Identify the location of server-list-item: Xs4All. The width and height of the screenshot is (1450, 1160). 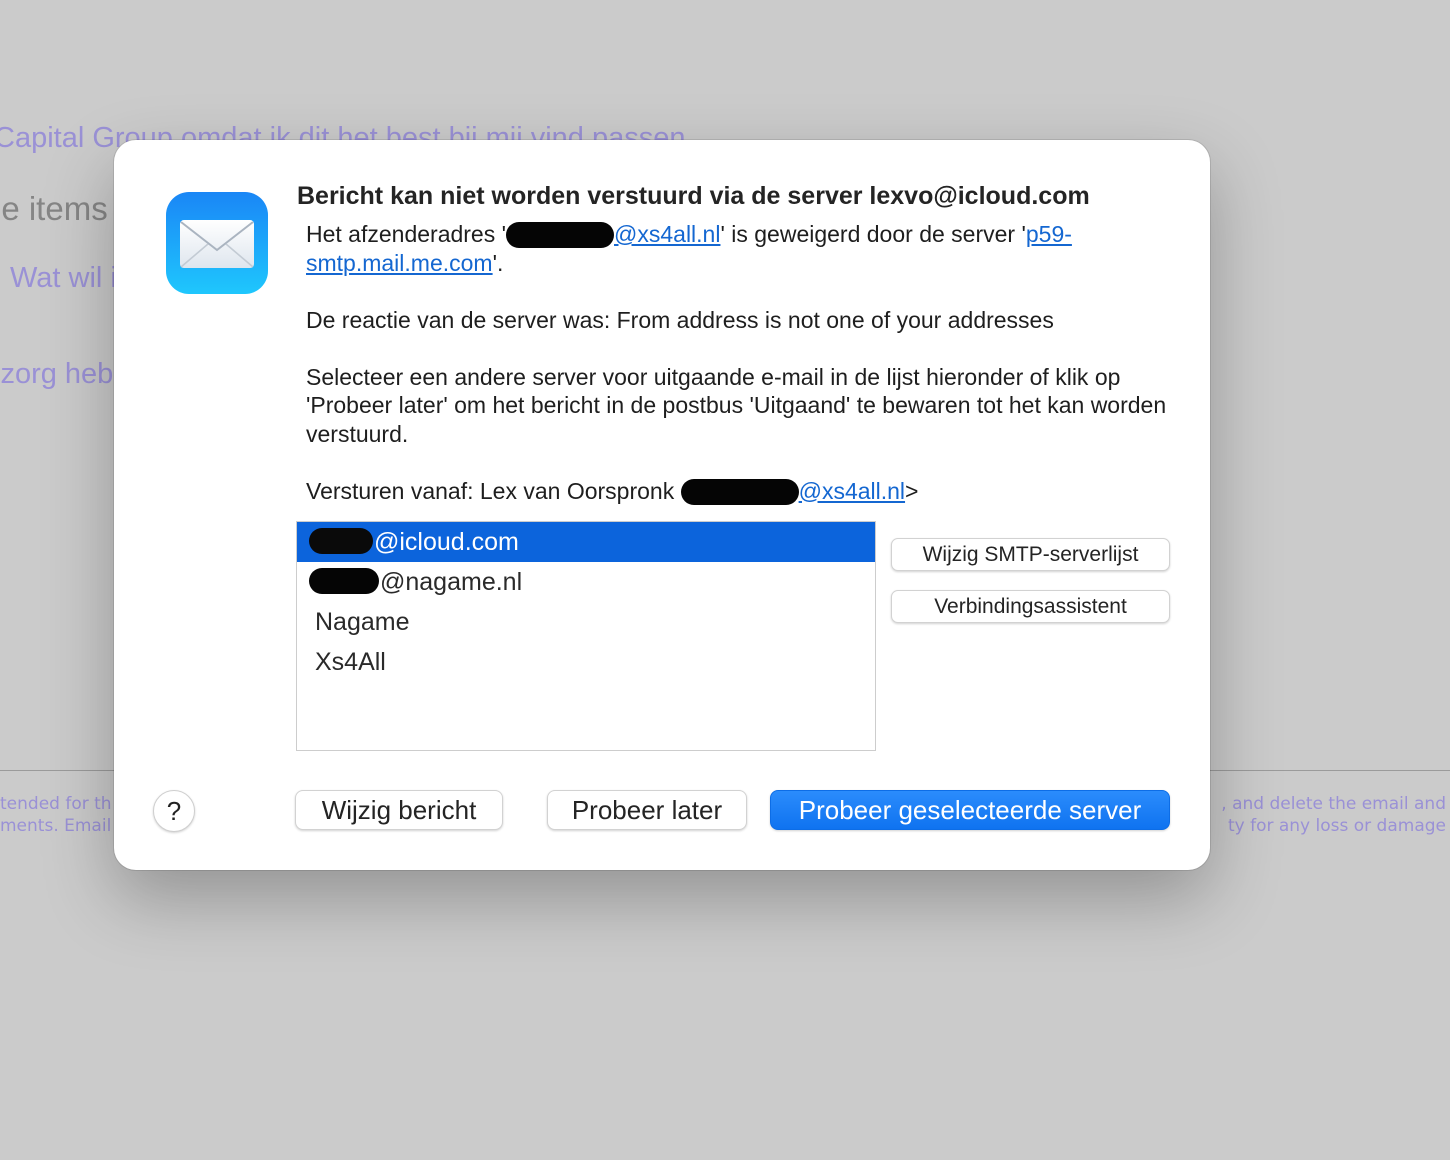
(586, 662).